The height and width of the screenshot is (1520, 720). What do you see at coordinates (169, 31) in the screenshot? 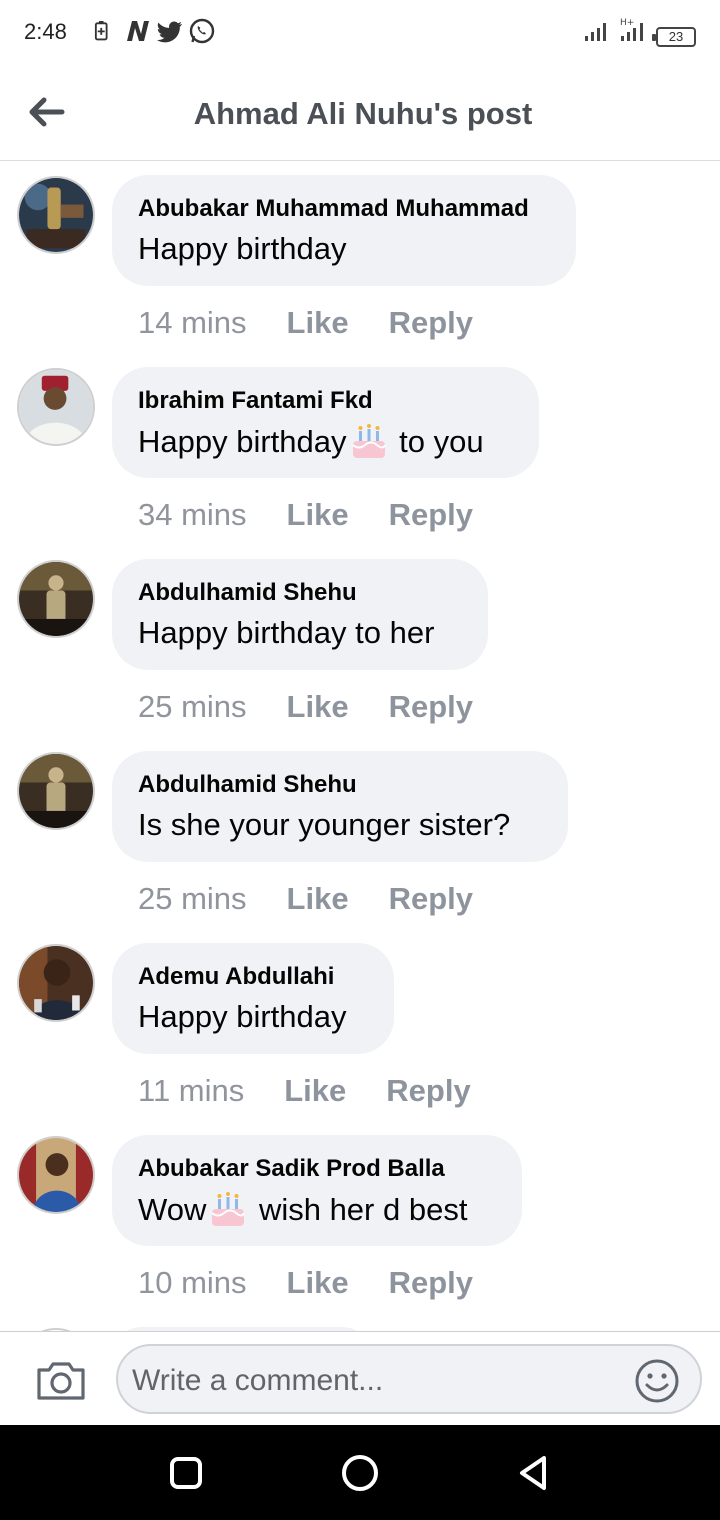
I see `twitter-icon` at bounding box center [169, 31].